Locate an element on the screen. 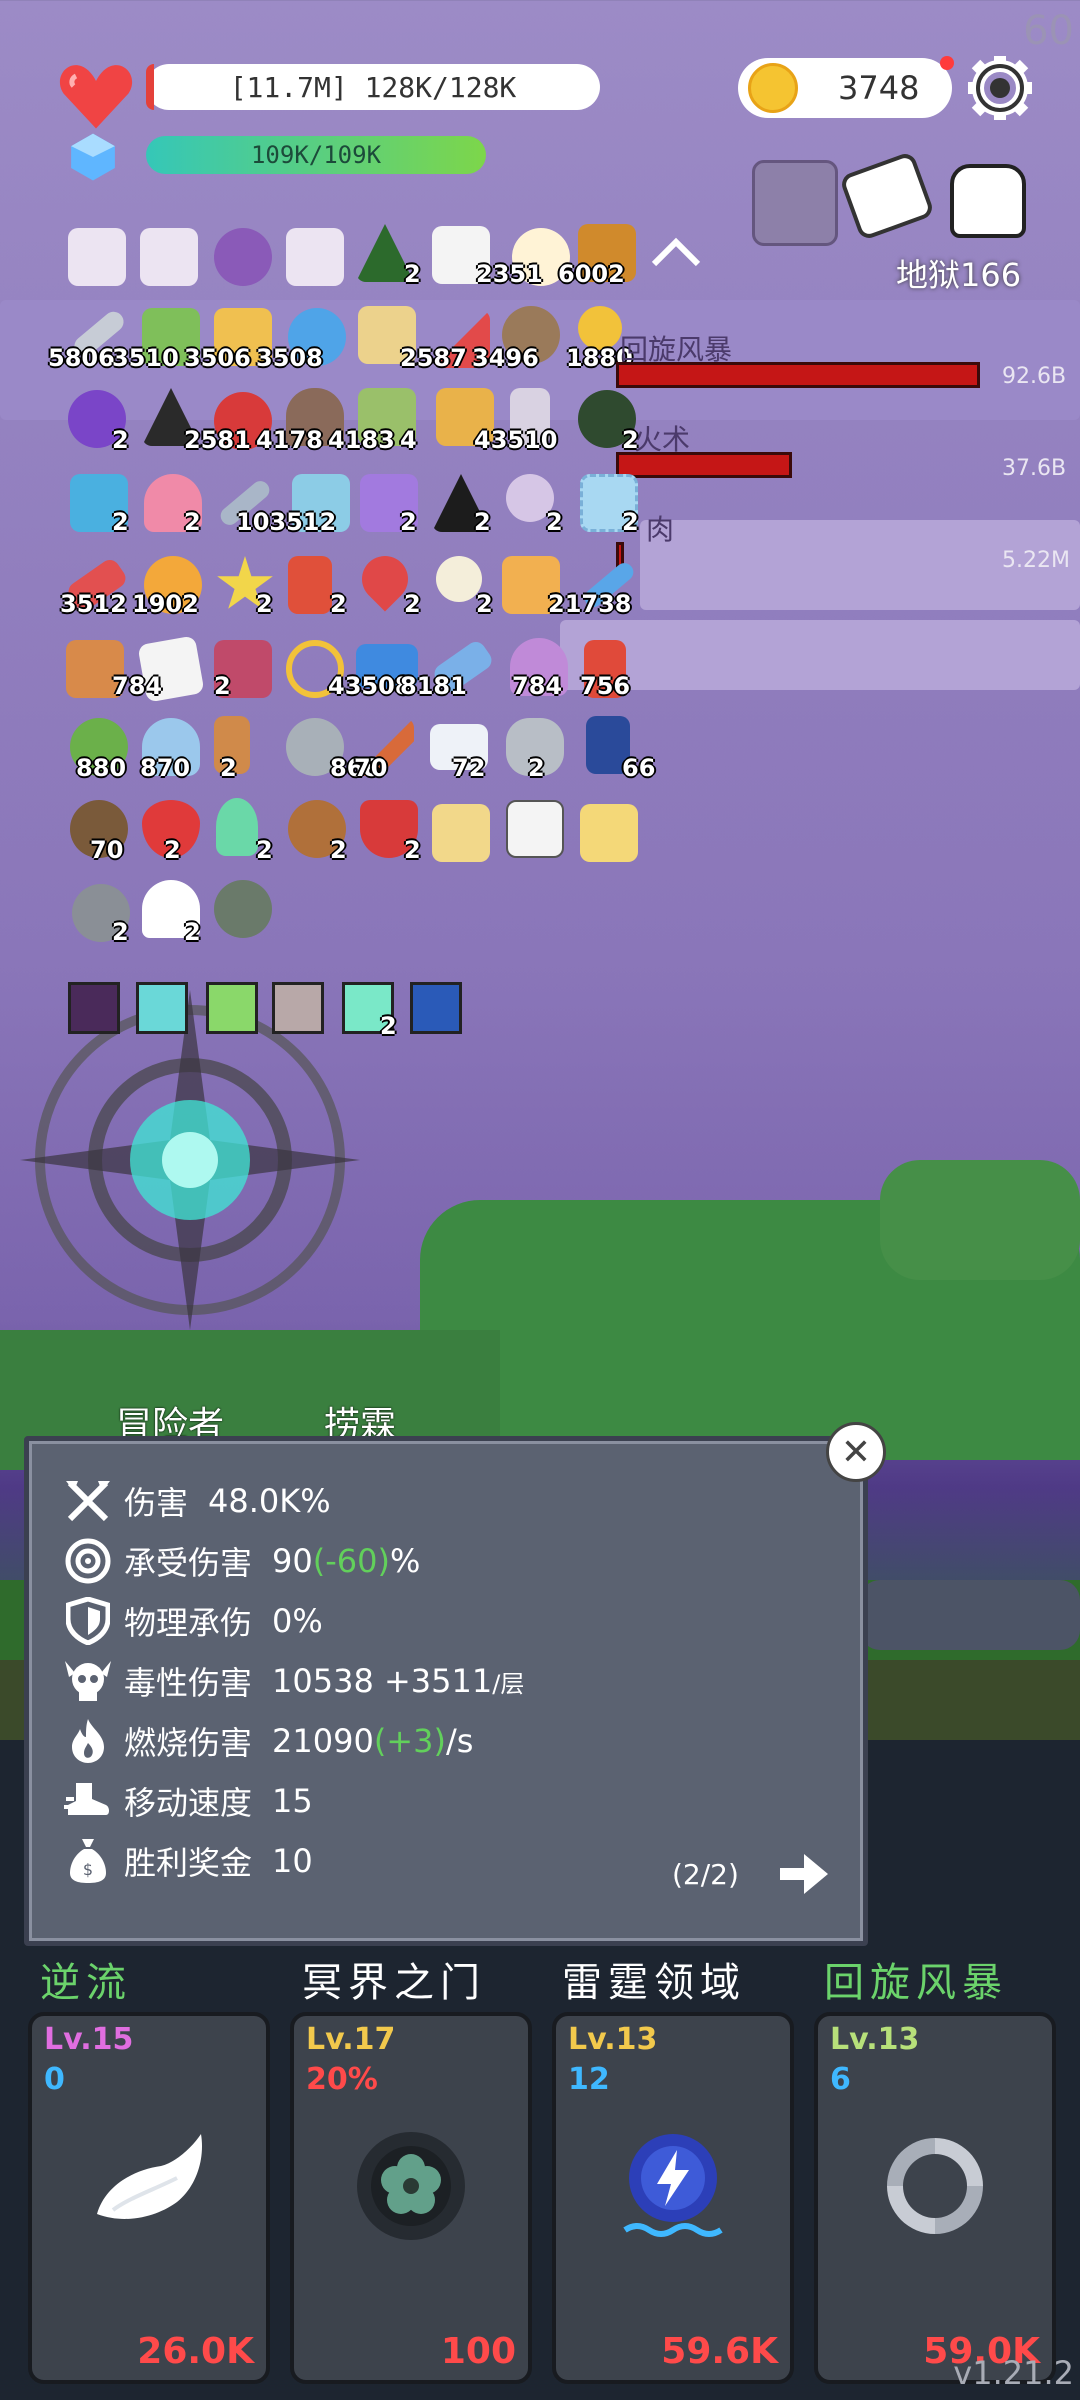 This screenshot has height=2400, width=1080. stat-row: 毒性伤害 10538 +3511/层 is located at coordinates (293, 1681).